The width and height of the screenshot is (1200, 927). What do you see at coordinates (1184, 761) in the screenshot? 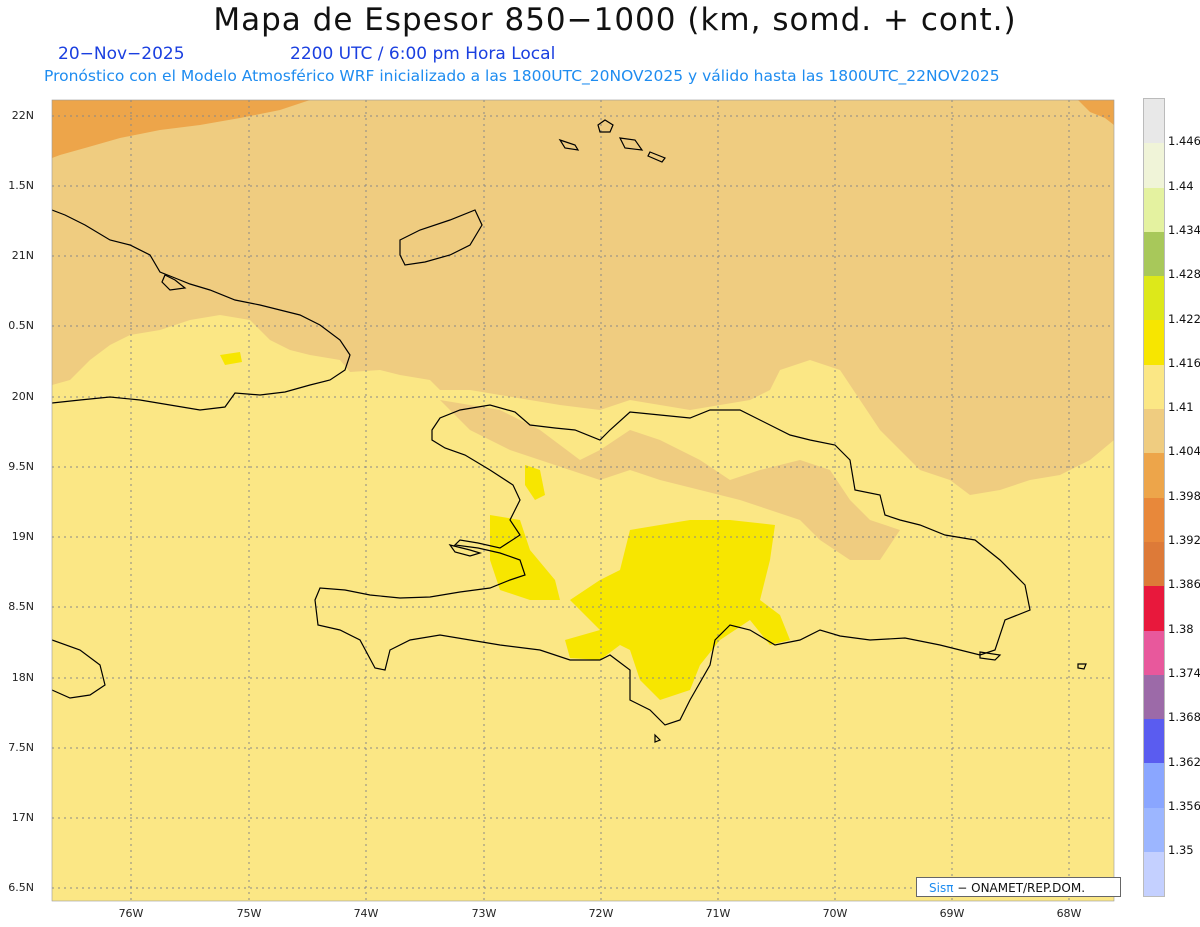
I see `colorbar-label: 1.362` at bounding box center [1184, 761].